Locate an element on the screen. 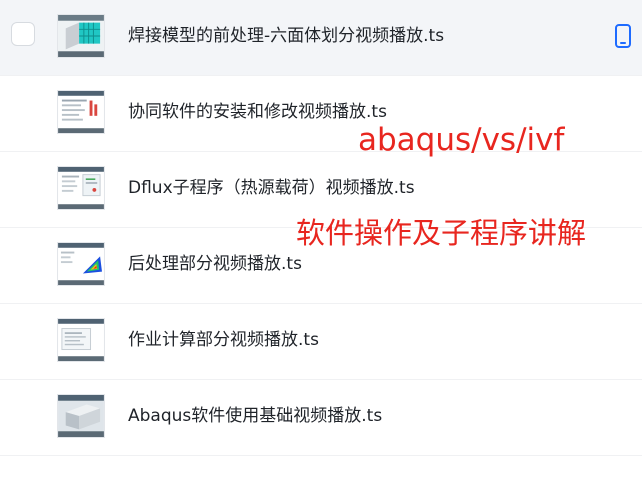 Image resolution: width=642 pixels, height=479 pixels. file-title: Abaqus软件使用基础视频播放.ts is located at coordinates (255, 416).